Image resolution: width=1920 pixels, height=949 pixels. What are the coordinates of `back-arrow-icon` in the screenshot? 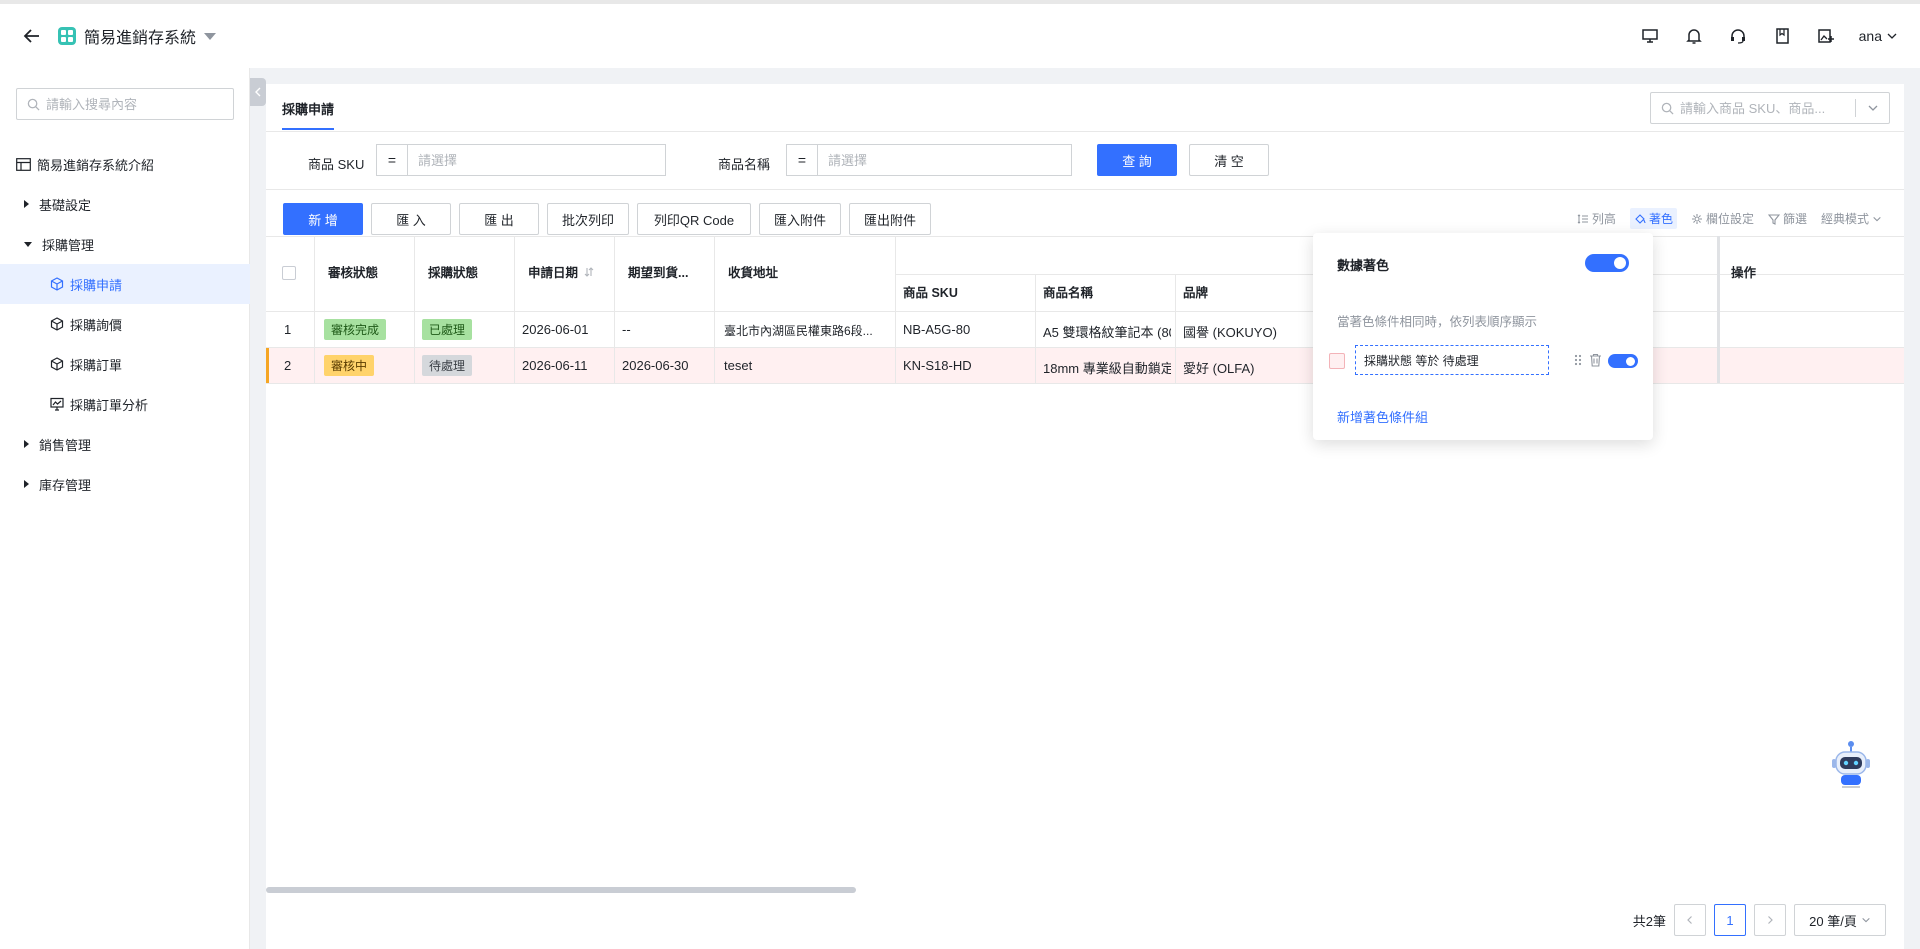 It's located at (32, 36).